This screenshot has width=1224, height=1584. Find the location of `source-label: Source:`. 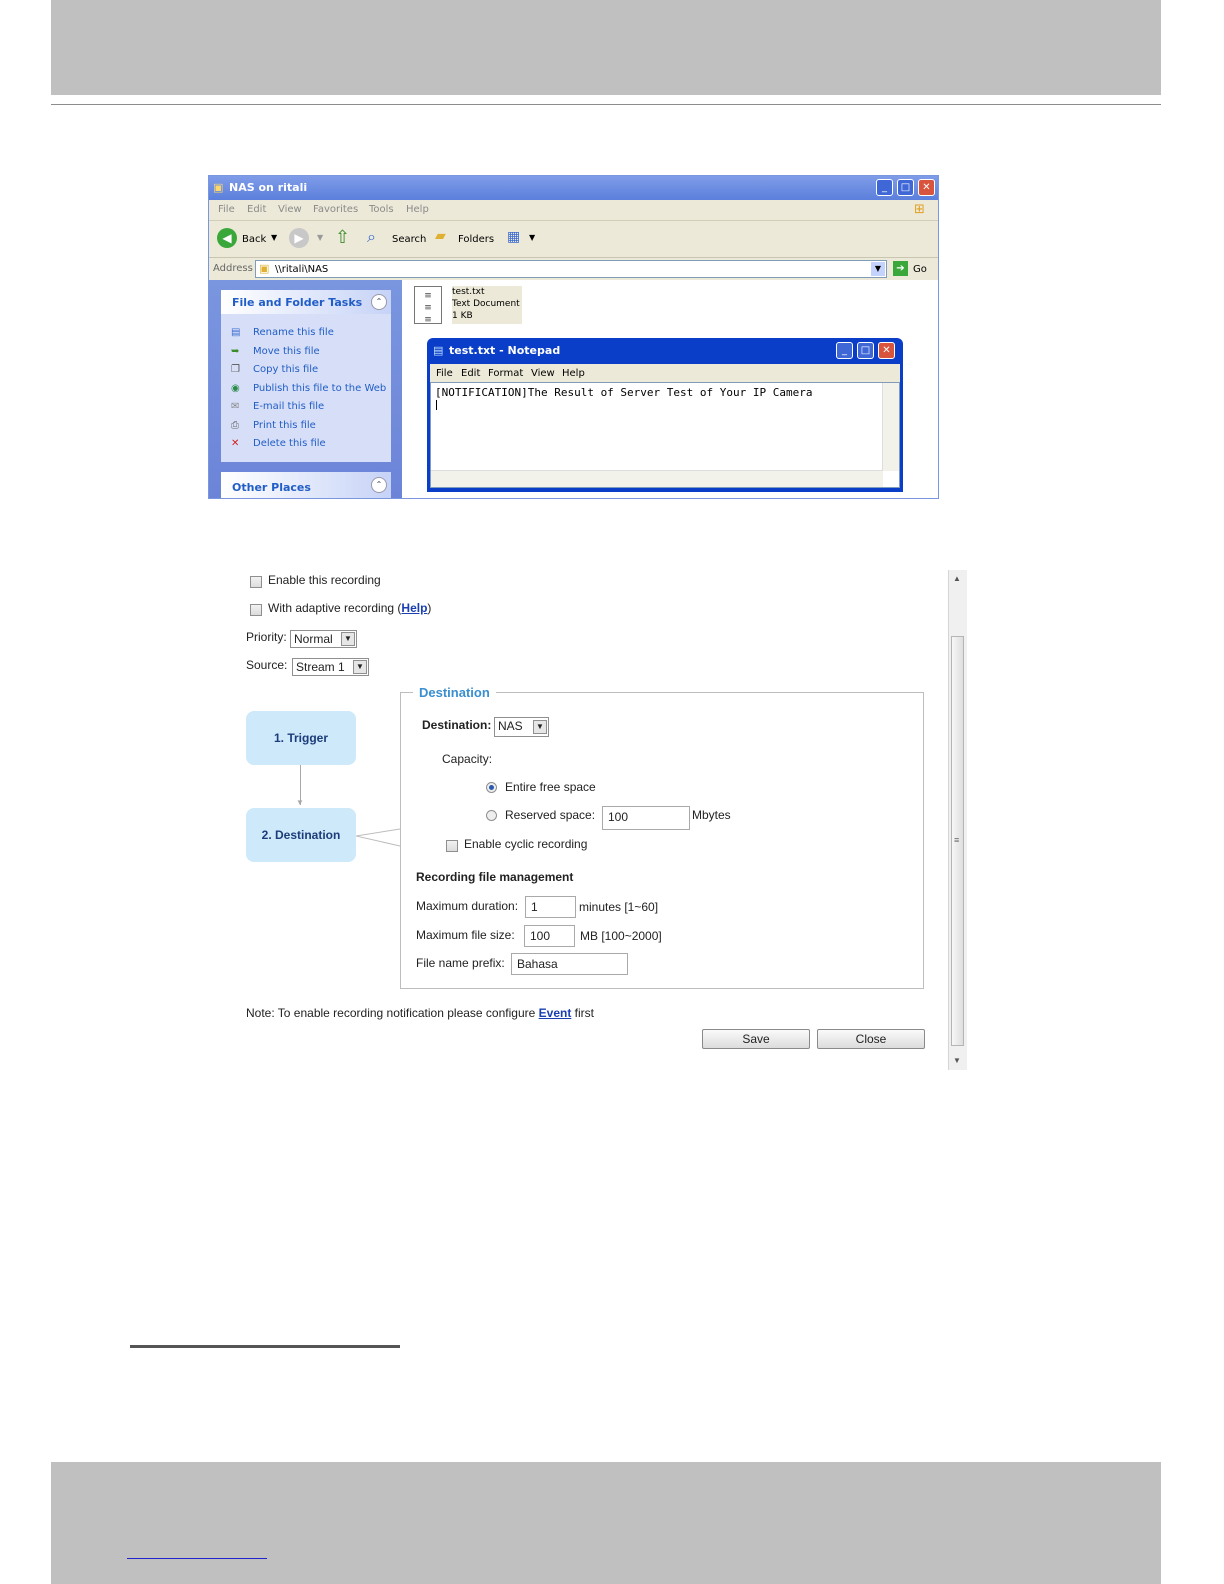

source-label: Source: is located at coordinates (267, 665).